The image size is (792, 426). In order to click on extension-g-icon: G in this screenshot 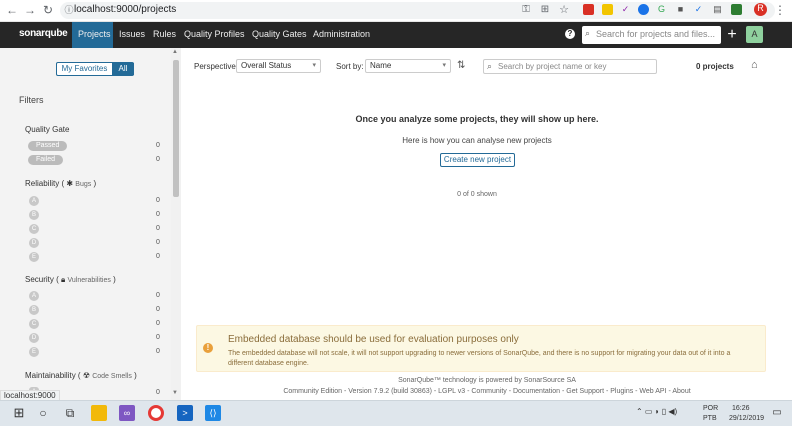, I will do `click(661, 9)`.